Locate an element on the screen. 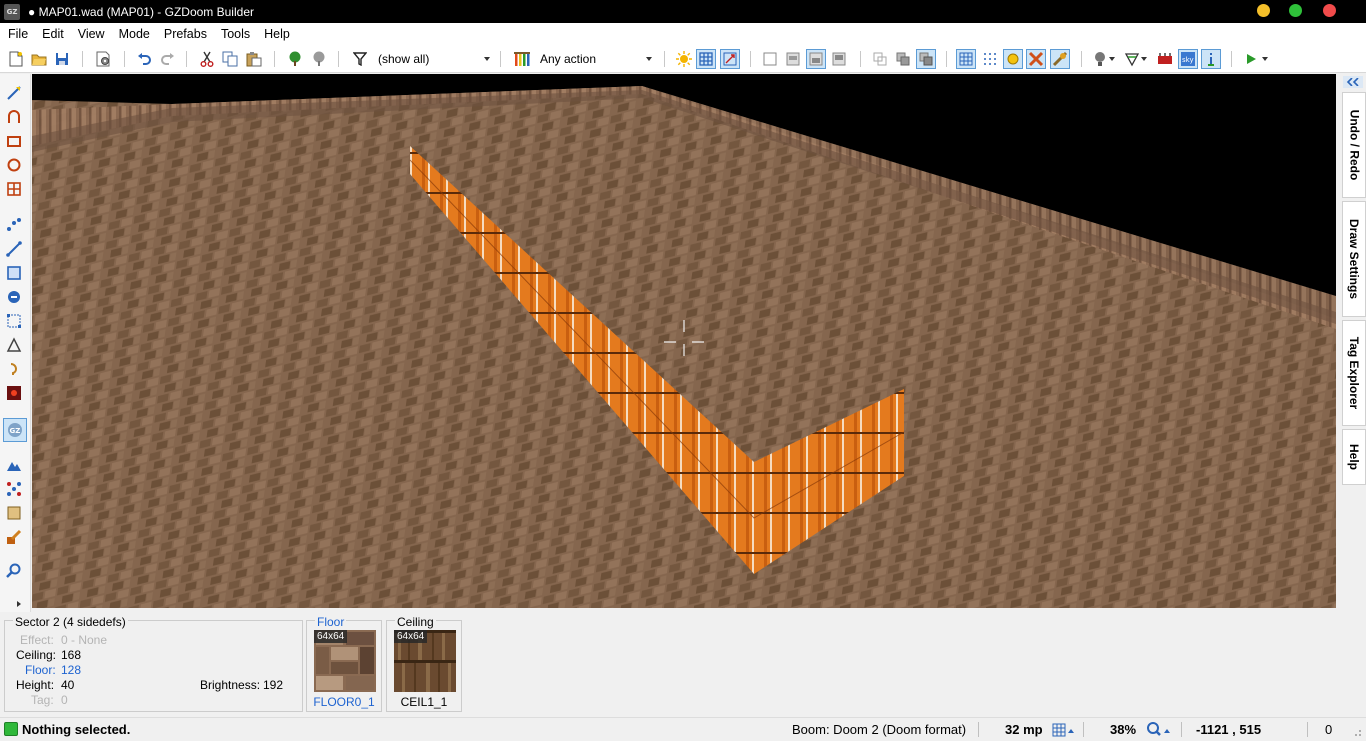  lights-icon is located at coordinates (1013, 59).